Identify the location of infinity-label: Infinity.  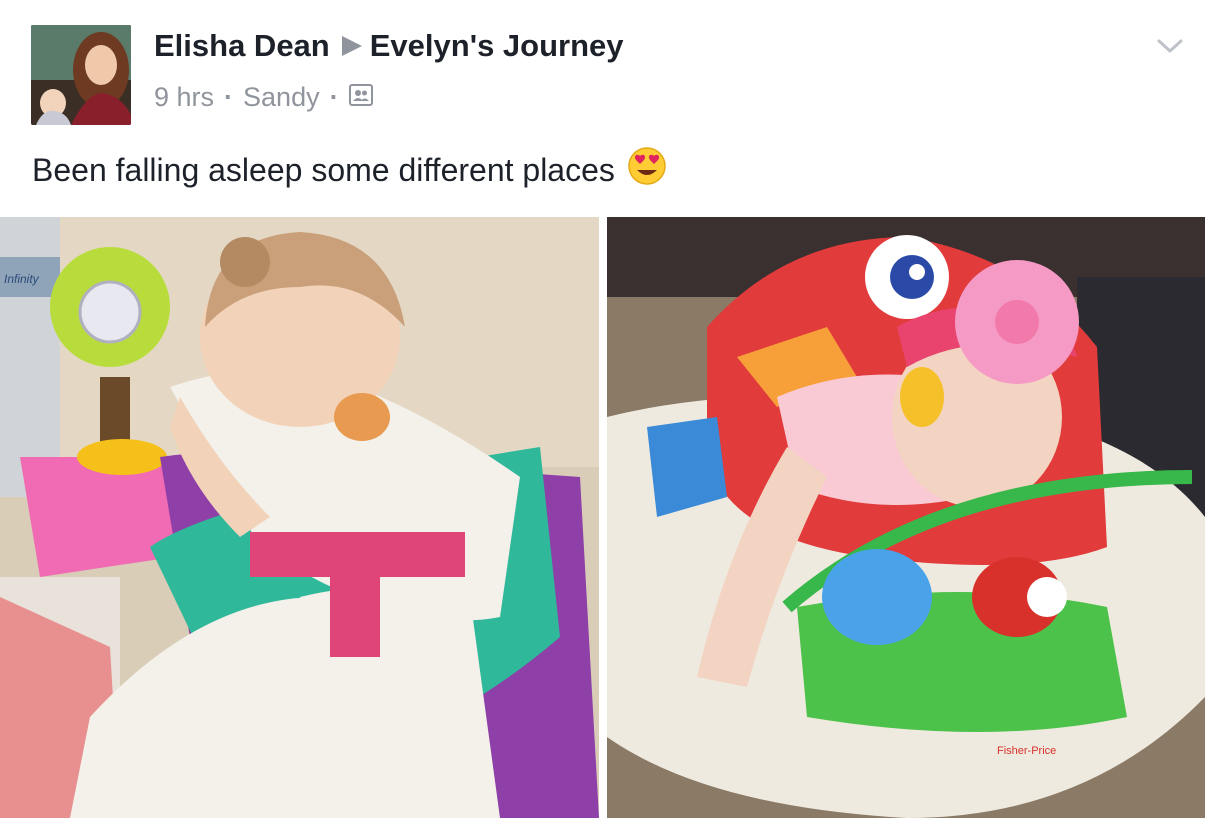
(22, 279).